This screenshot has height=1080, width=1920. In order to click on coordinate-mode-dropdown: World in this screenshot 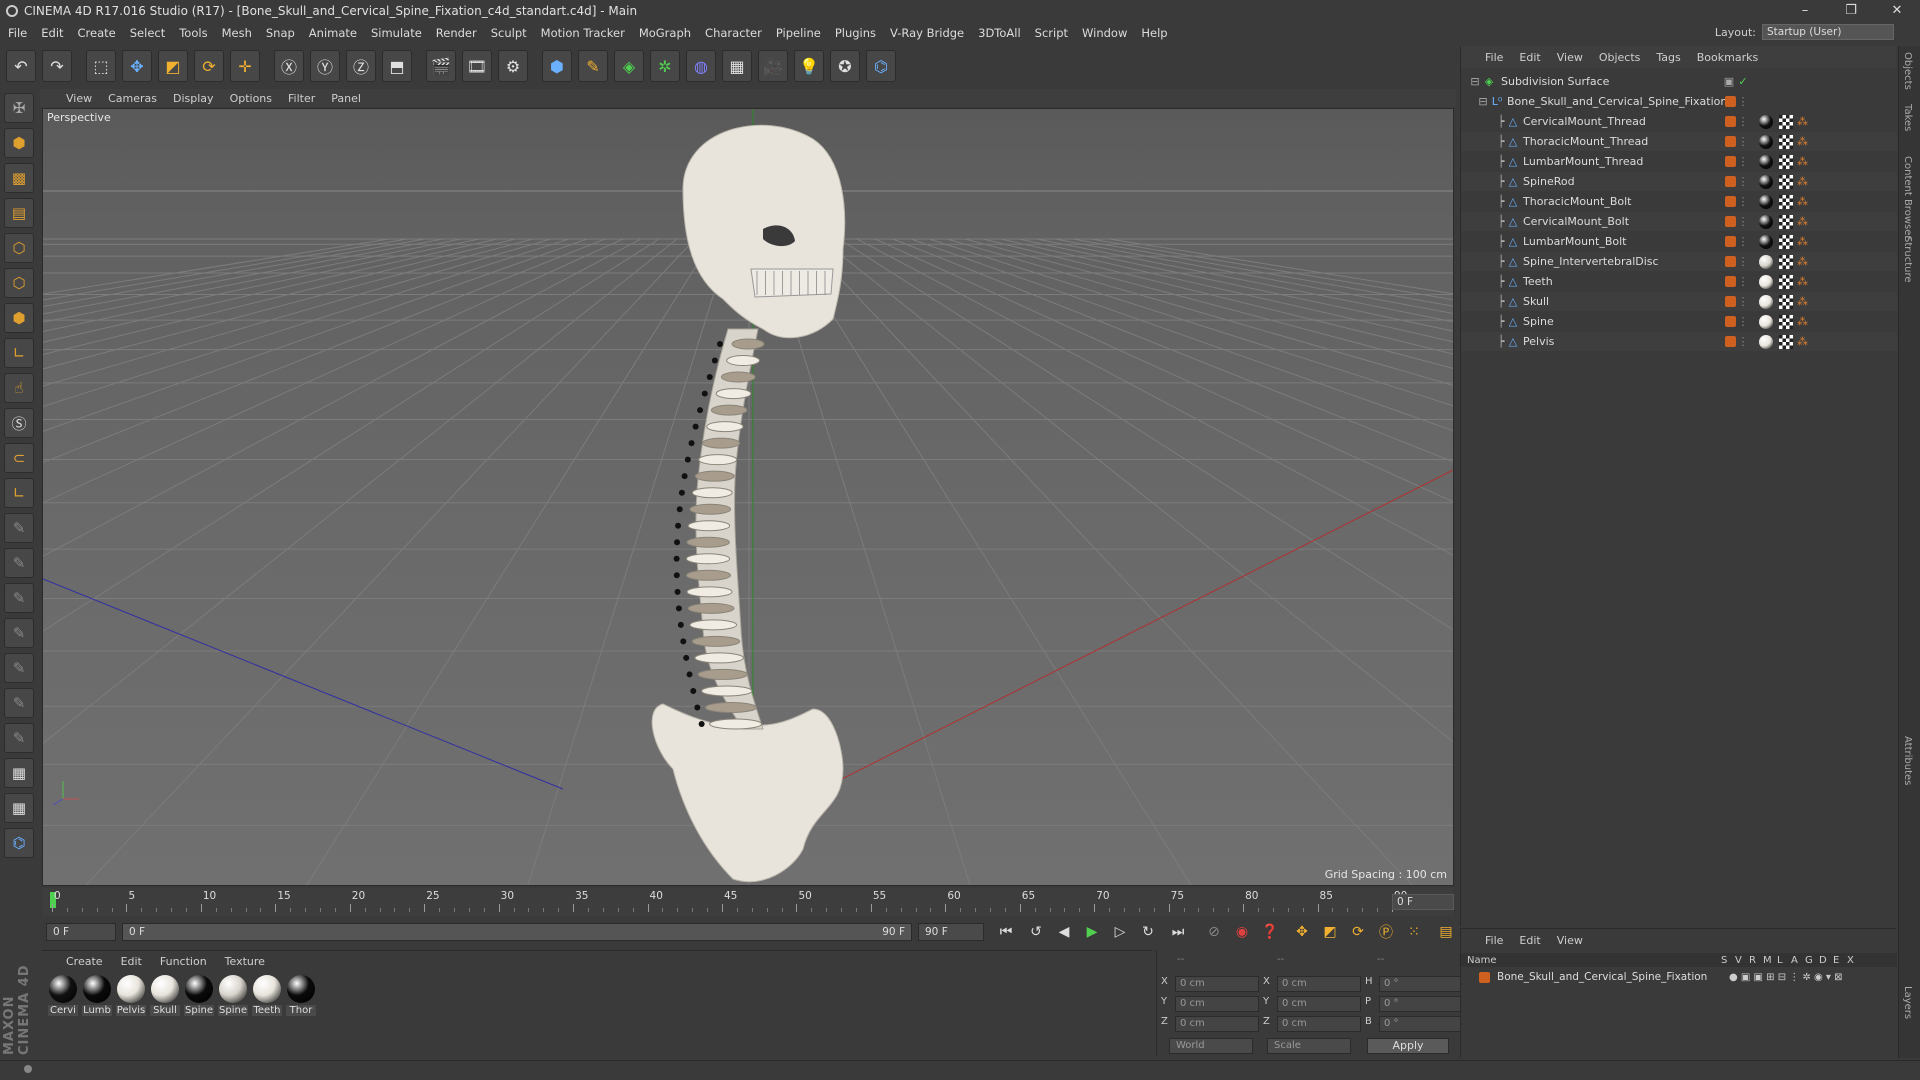, I will do `click(1211, 1046)`.